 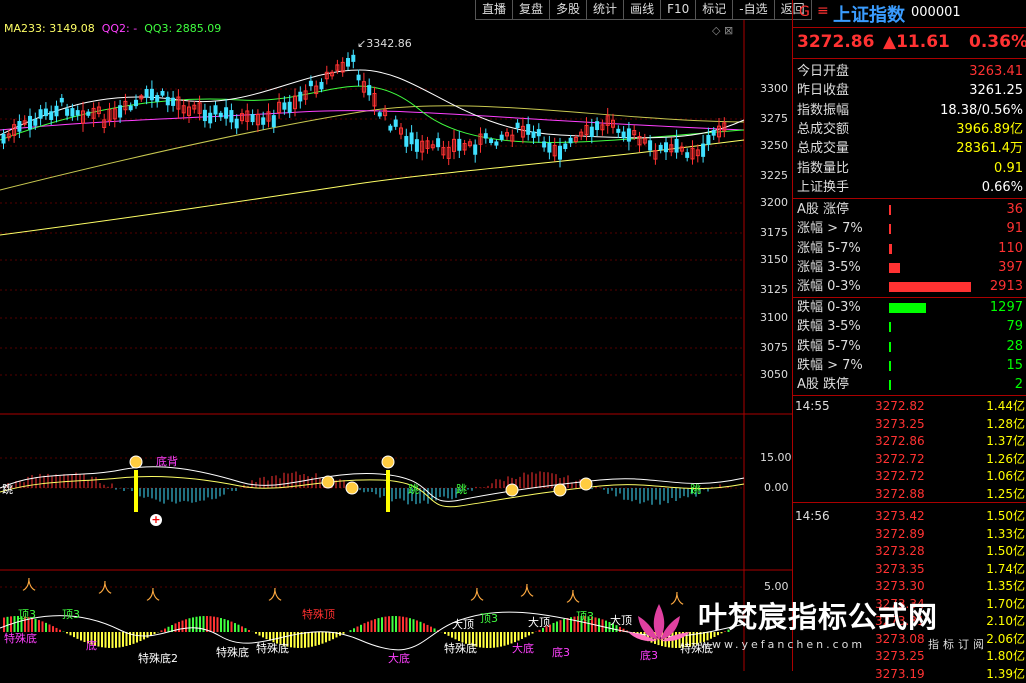 What do you see at coordinates (1014, 228) in the screenshot?
I see `breadth-value: 91` at bounding box center [1014, 228].